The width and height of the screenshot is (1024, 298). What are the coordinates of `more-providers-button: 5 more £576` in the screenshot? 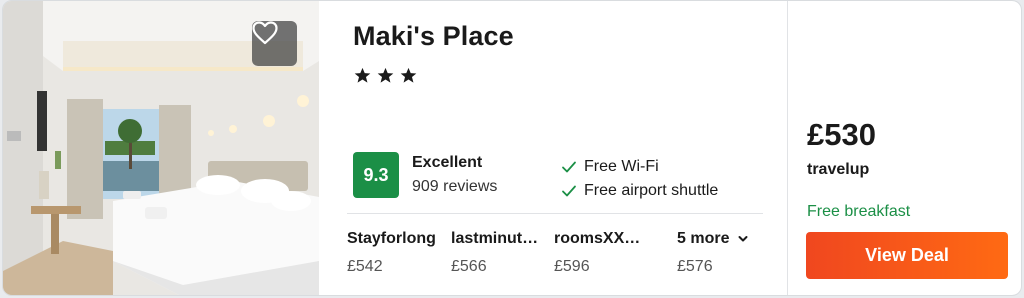 It's located at (722, 253).